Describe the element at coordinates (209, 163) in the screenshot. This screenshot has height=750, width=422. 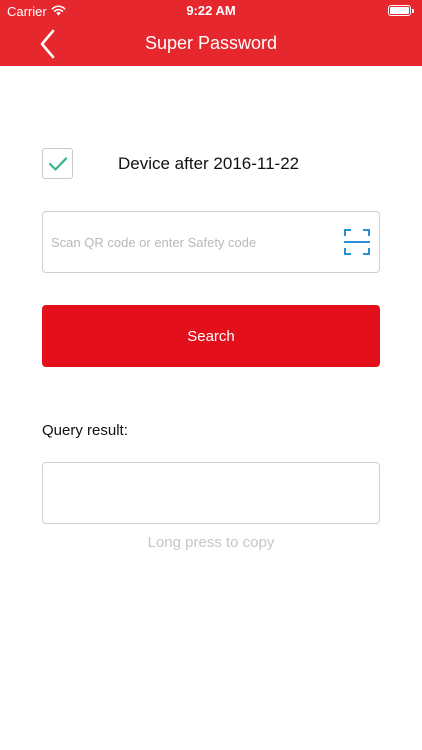
I see `device-after-label: Device after 2016-11-22` at that location.